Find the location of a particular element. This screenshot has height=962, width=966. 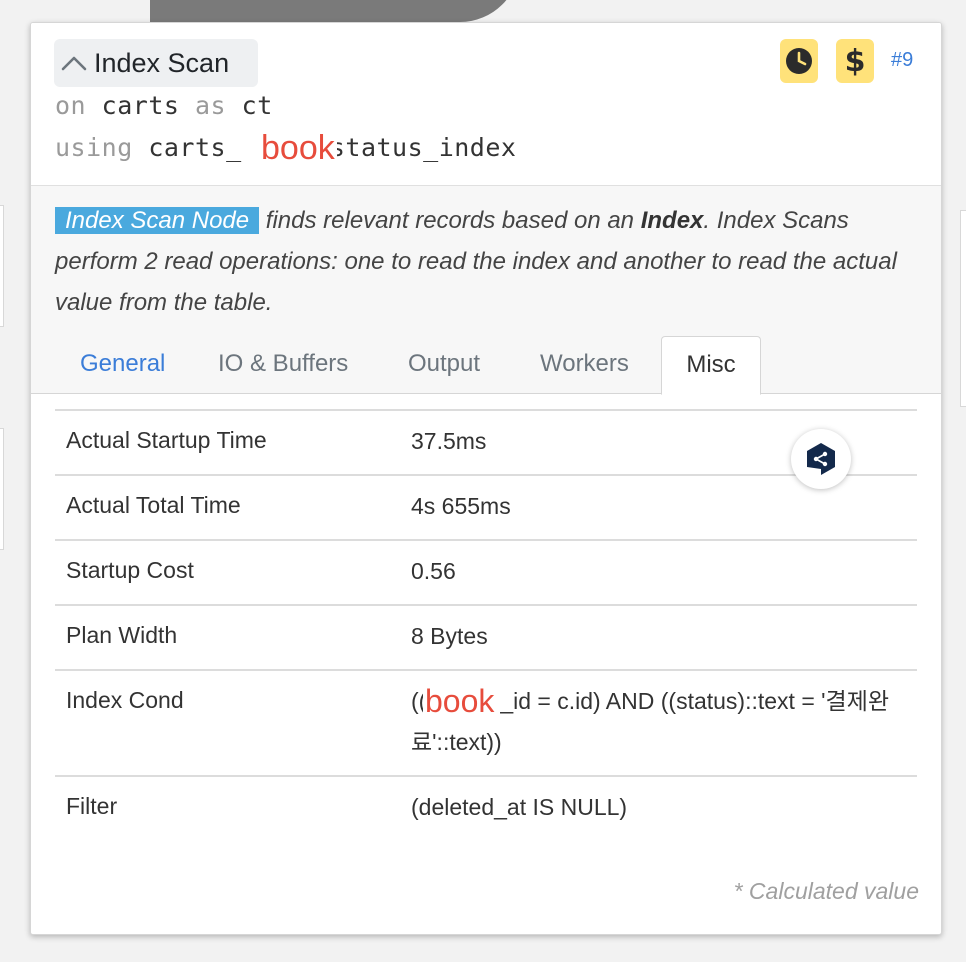

as-keyword: as is located at coordinates (211, 105).